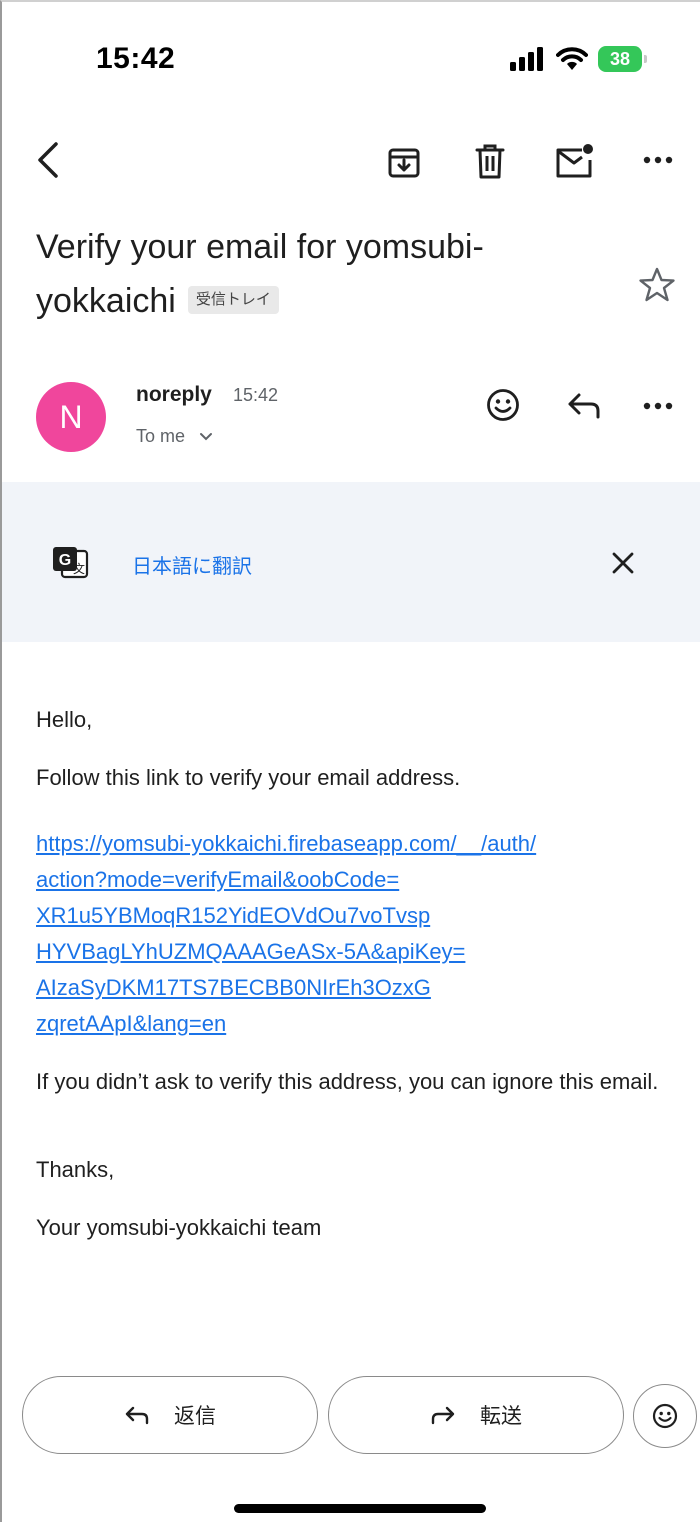  What do you see at coordinates (526, 59) in the screenshot?
I see `signal-icon` at bounding box center [526, 59].